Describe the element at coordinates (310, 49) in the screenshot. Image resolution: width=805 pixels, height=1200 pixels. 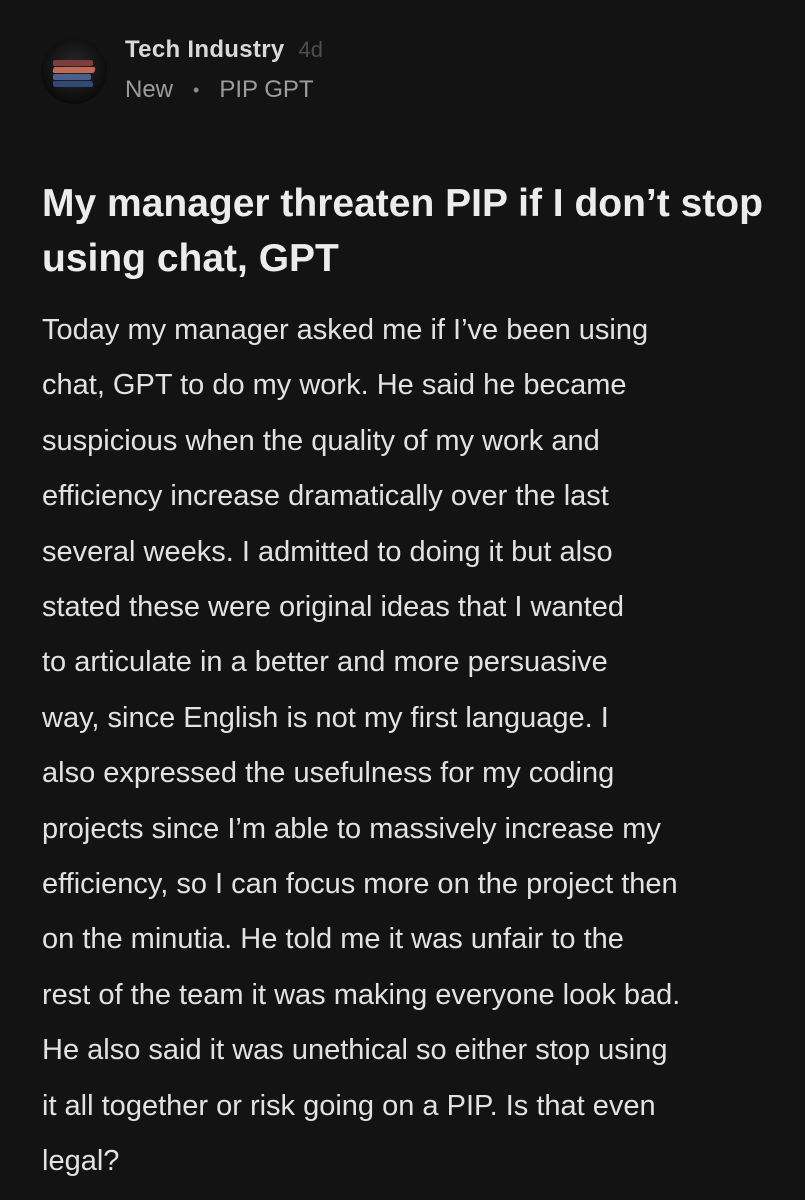
I see `post-age: 4d` at that location.